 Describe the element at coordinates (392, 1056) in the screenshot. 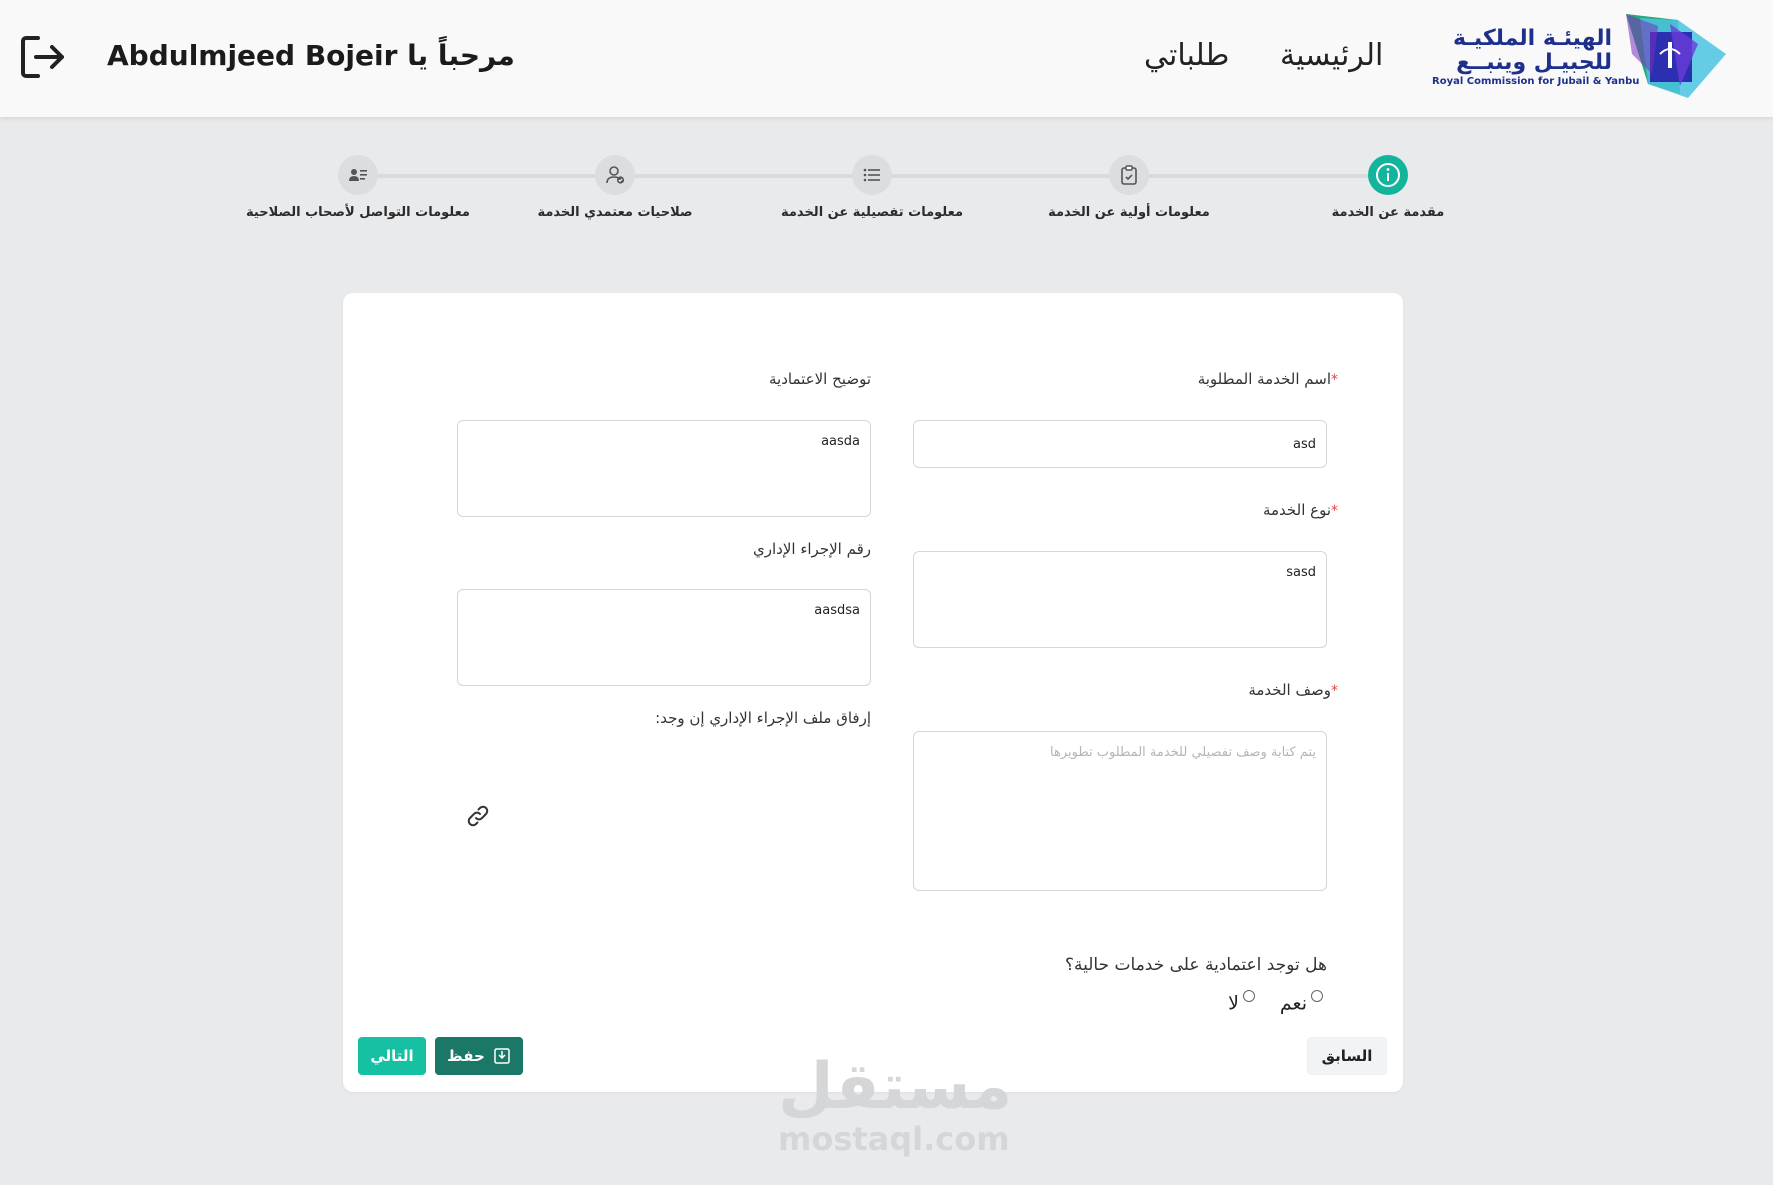

I see `next-button: التالي` at that location.